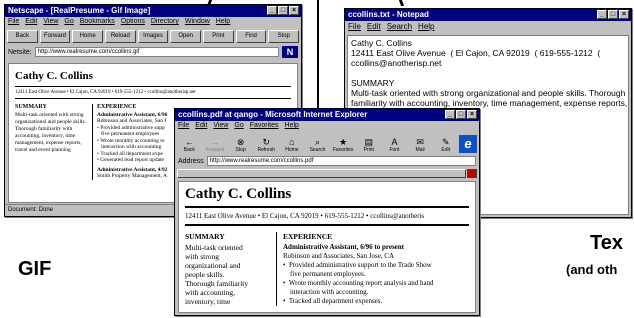 The height and width of the screenshot is (318, 634). I want to click on reload-button: Reload, so click(120, 36).